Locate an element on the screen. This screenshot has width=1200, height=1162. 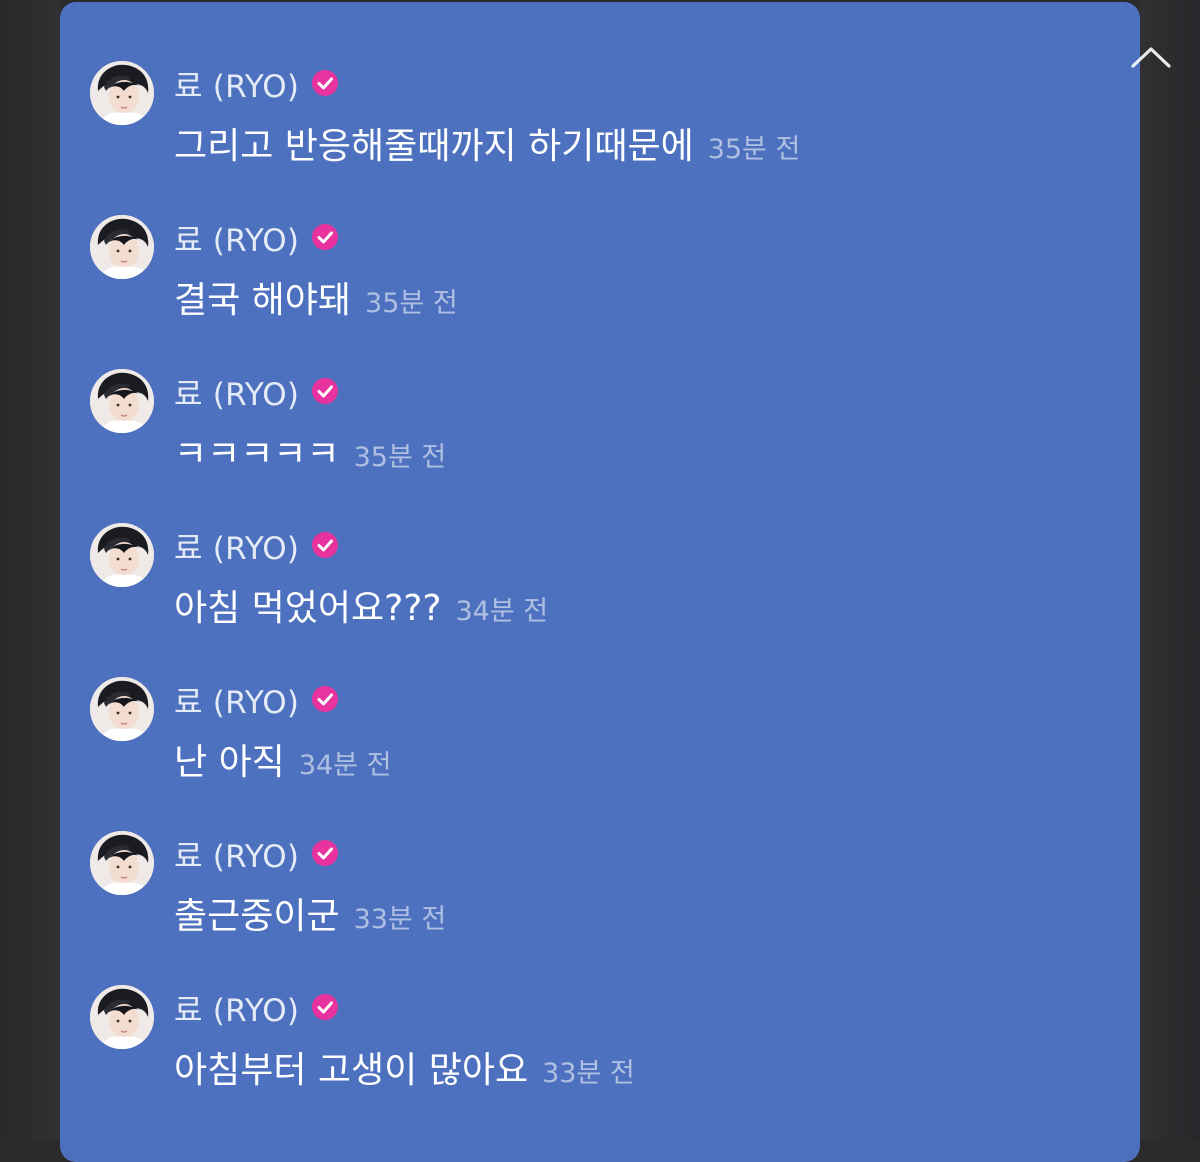
chevron-up-icon is located at coordinates (1151, 57).